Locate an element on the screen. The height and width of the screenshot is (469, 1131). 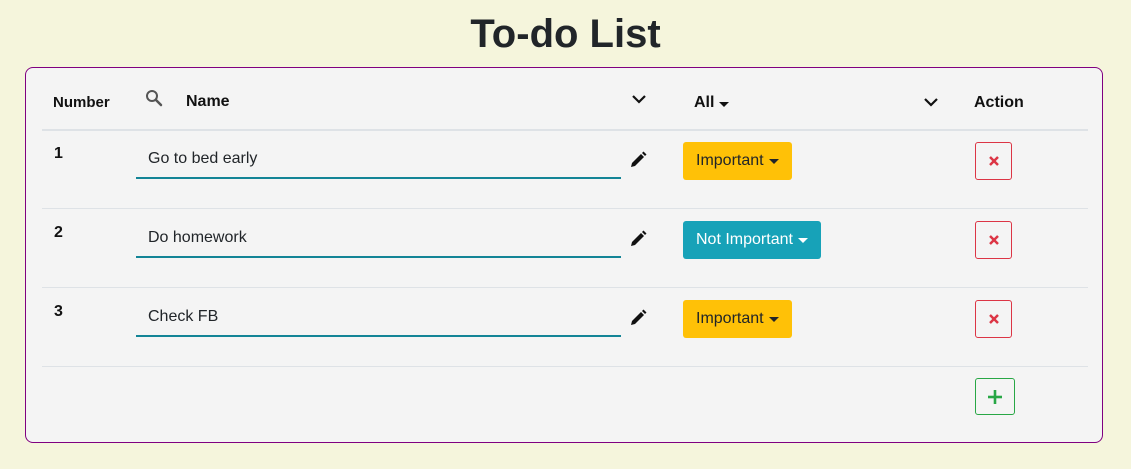
filter-label: All is located at coordinates (704, 102).